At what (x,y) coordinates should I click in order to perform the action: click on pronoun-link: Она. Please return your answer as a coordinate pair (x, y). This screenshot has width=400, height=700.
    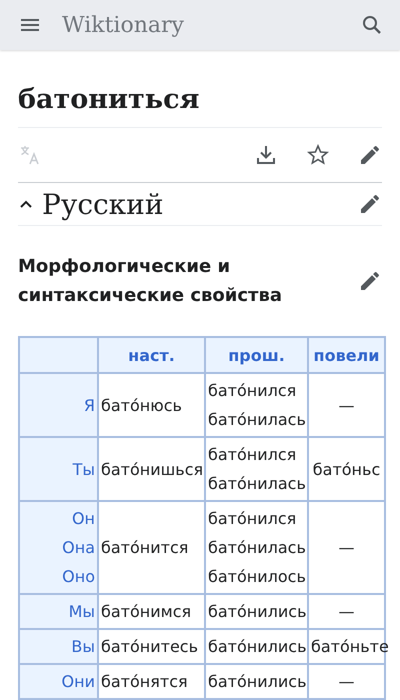
    Looking at the image, I should click on (58, 547).